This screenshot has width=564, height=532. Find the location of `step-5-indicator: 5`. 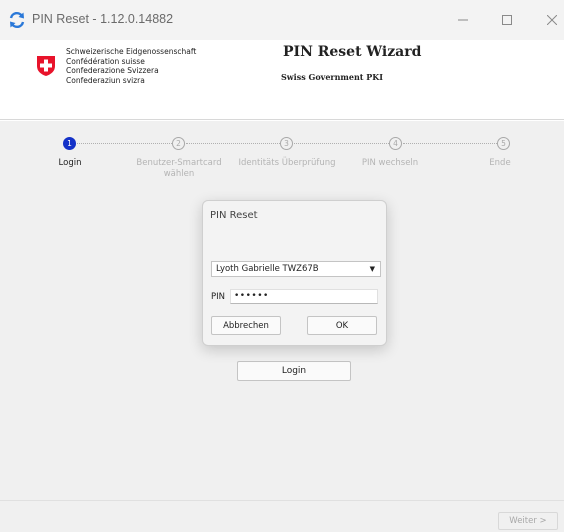

step-5-indicator: 5 is located at coordinates (503, 143).